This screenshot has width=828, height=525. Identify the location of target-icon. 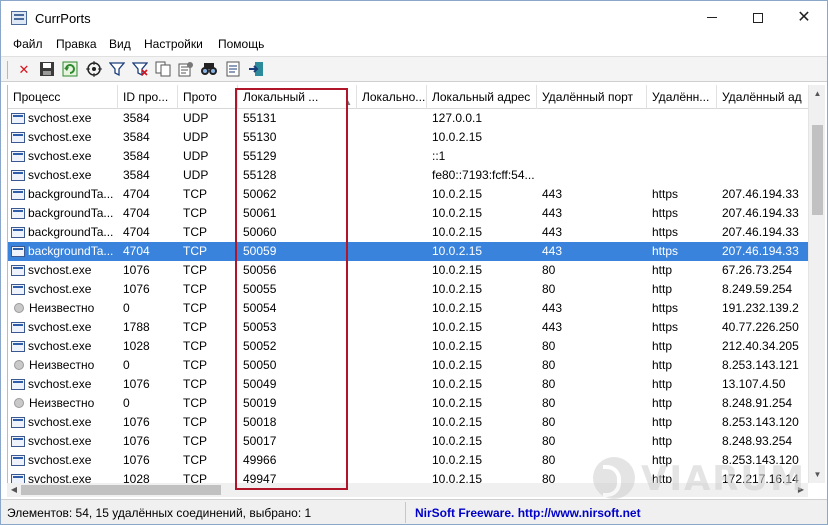
(94, 70).